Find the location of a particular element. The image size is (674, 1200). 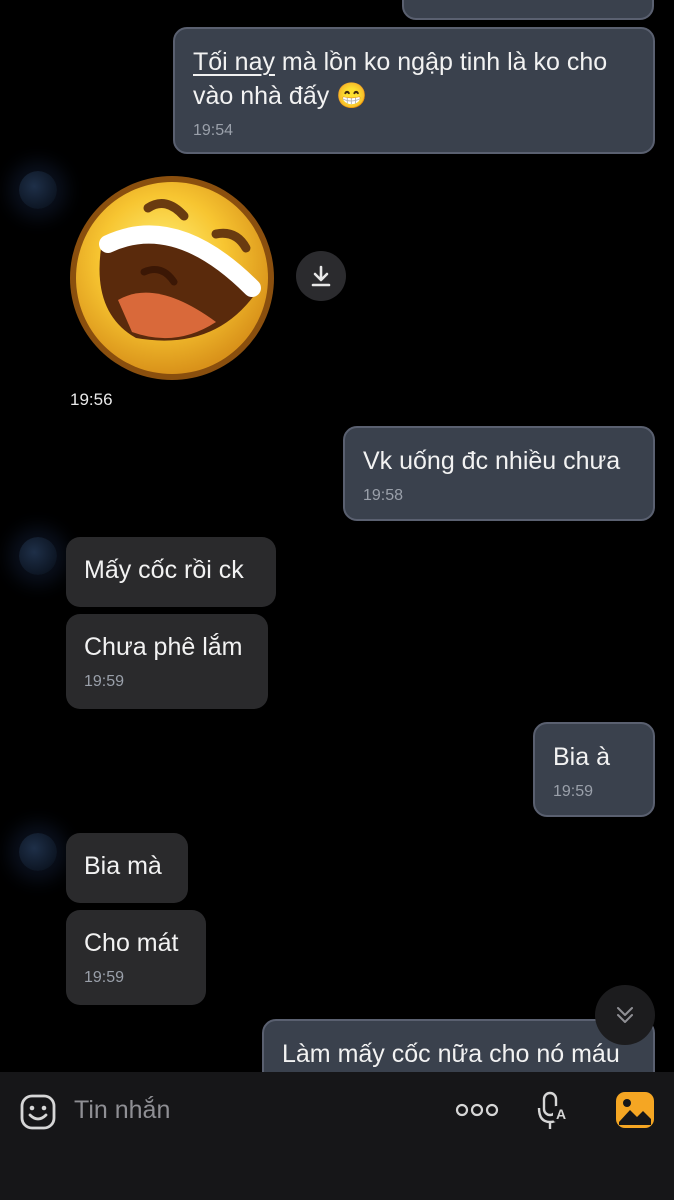

sent-message-bubble: Vk uống đc nhiều chưa 19:58 is located at coordinates (499, 473).